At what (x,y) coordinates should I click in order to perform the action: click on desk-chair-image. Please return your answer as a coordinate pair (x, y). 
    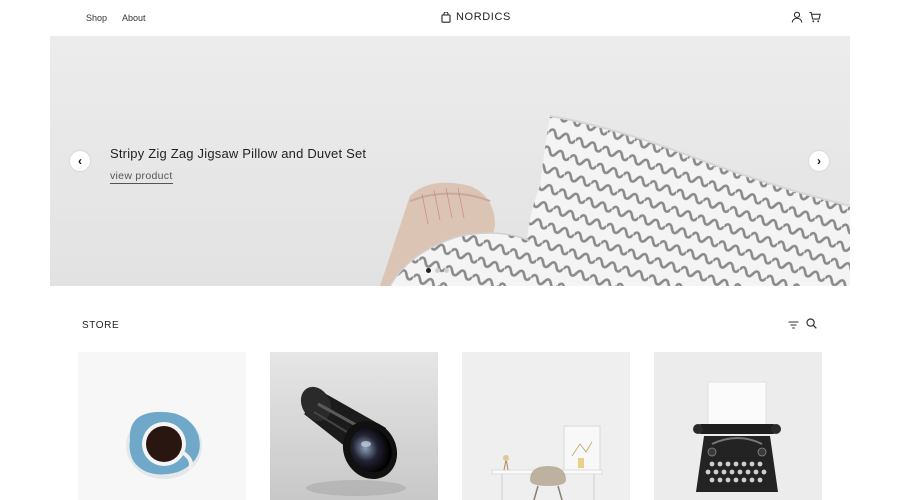
    Looking at the image, I should click on (546, 426).